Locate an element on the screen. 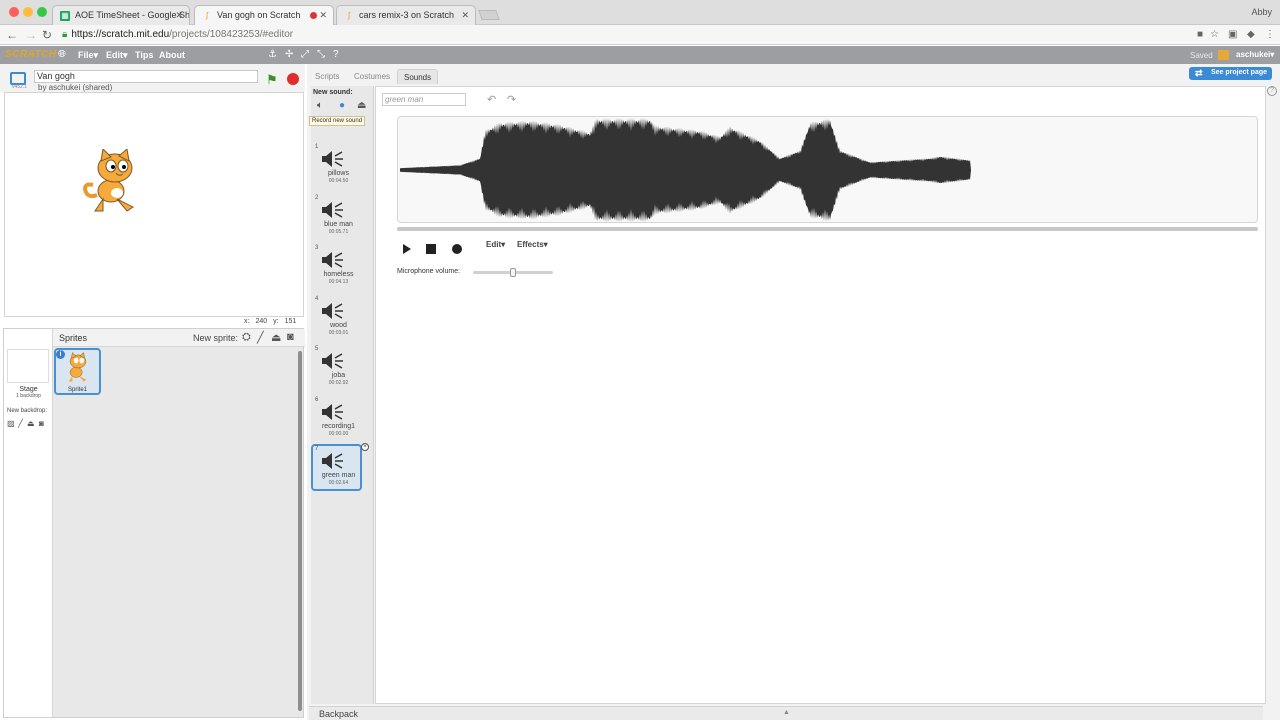 The image size is (1280, 720). upload-sound-icon: ⏏ is located at coordinates (361, 105).